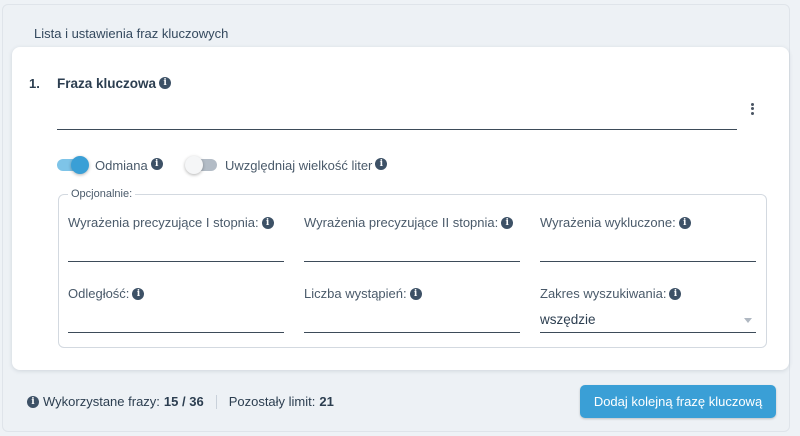 The width and height of the screenshot is (800, 436). Describe the element at coordinates (176, 261) in the screenshot. I see `refine1-input` at that location.